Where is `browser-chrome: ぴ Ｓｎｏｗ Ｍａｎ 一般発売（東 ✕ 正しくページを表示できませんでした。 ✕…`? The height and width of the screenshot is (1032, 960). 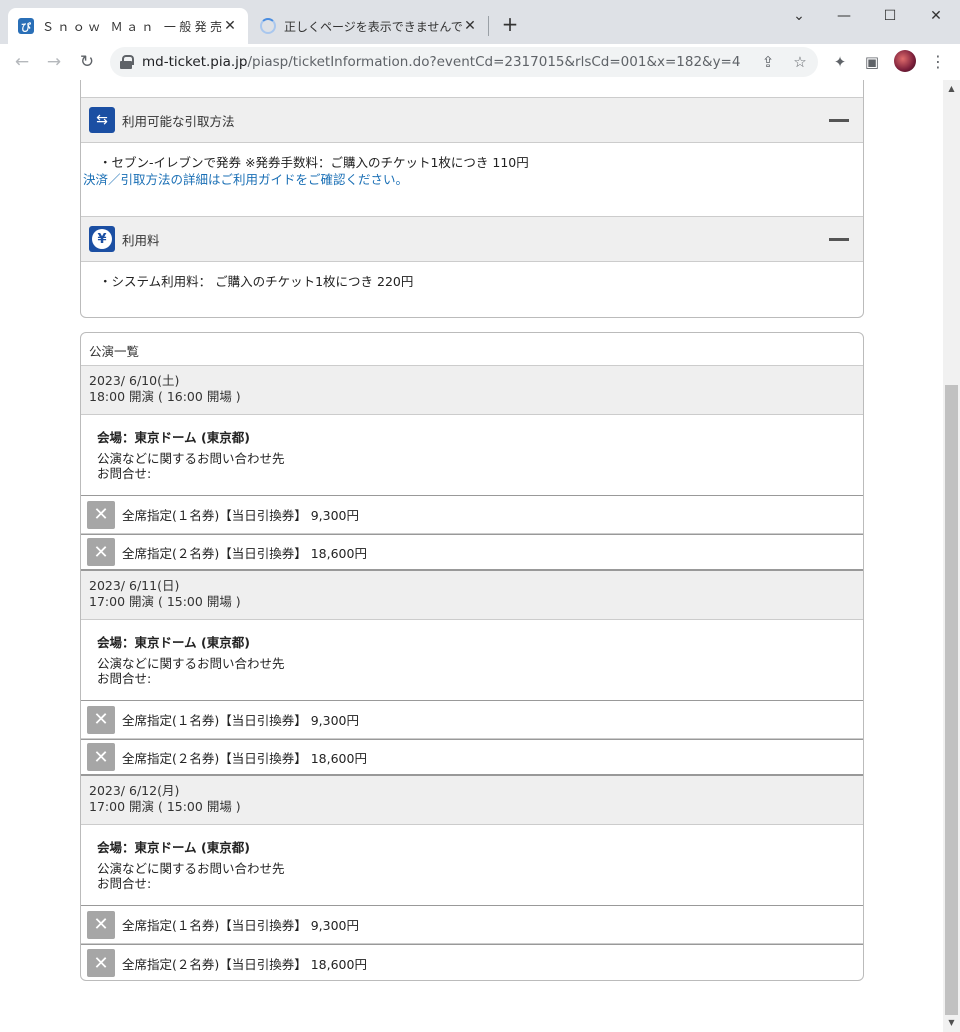
browser-chrome: ぴ Ｓｎｏｗ Ｍａｎ 一般発売（東 ✕ 正しくページを表示できませんでした。 ✕… is located at coordinates (480, 40).